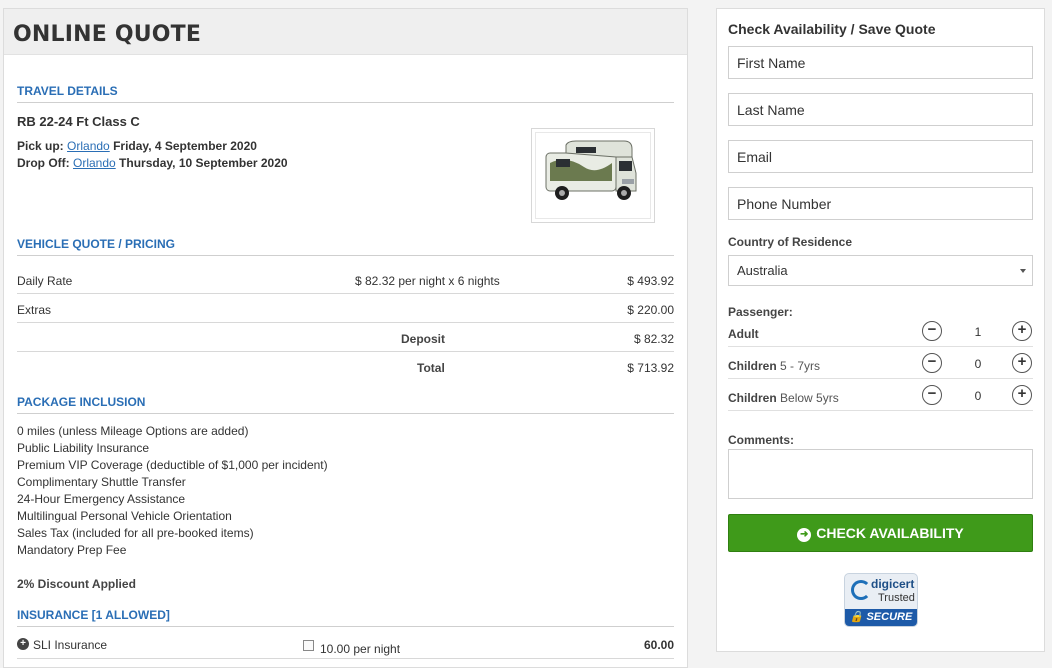 The image size is (1052, 668). What do you see at coordinates (101, 482) in the screenshot?
I see `inclusion-item: Complimentary Shuttle Transfer` at bounding box center [101, 482].